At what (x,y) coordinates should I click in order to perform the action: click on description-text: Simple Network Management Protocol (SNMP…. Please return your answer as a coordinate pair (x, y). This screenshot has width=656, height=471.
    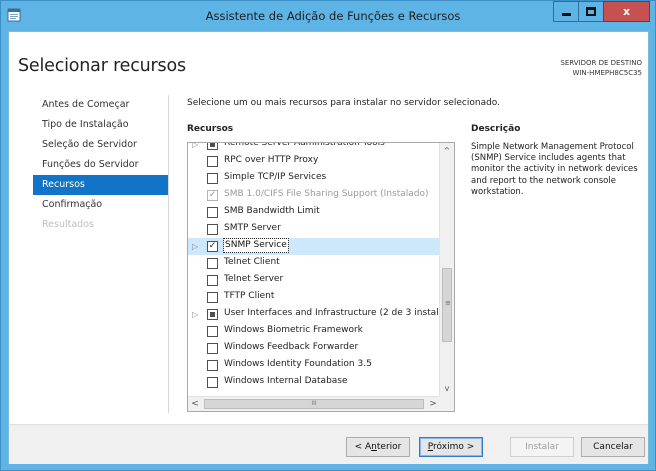
    Looking at the image, I should click on (554, 169).